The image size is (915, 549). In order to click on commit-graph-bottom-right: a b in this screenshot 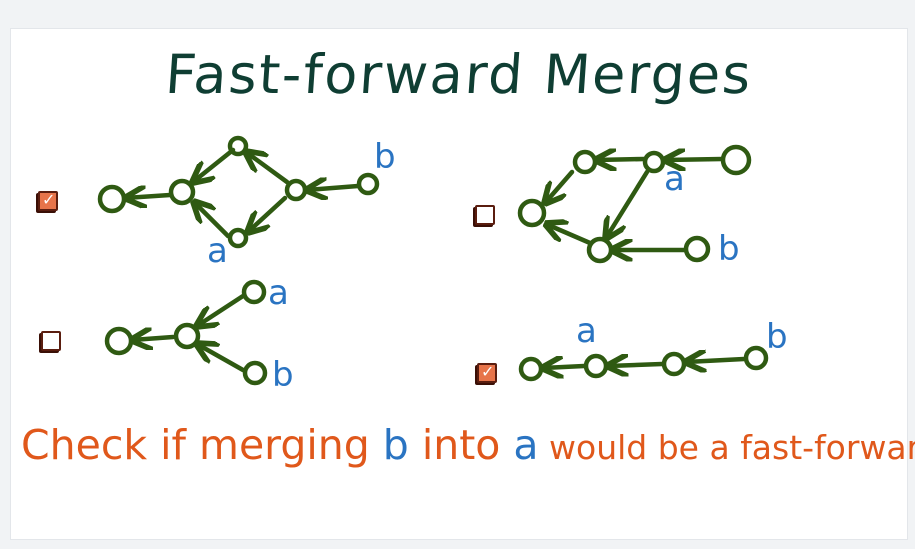, I will do `click(653, 346)`.